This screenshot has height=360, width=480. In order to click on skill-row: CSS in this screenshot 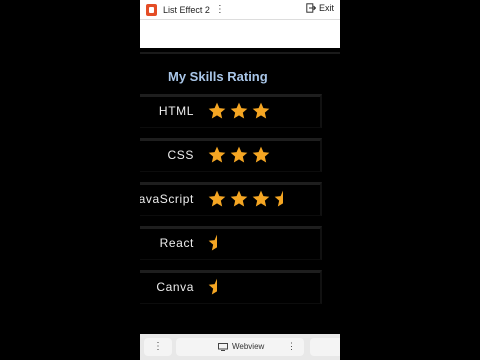, I will do `click(231, 155)`.